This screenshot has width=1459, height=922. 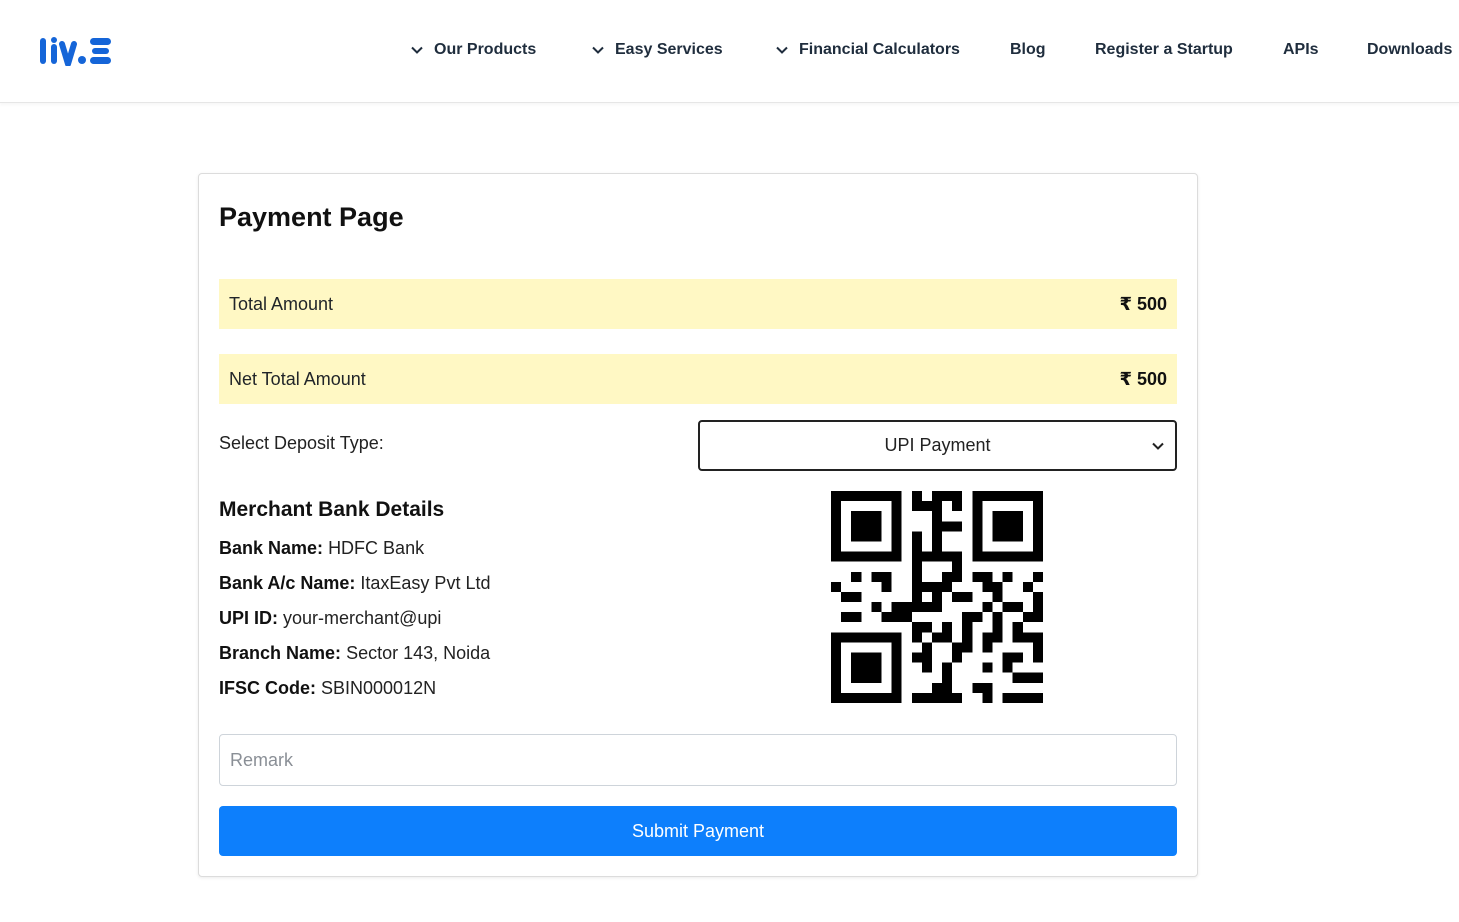 I want to click on ifsc-code-detail: IFSC Code: SBIN000012N, so click(x=327, y=688).